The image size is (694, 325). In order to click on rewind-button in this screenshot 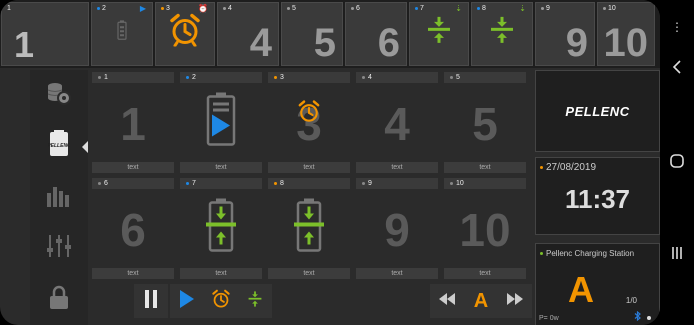, I will do `click(447, 301)`.